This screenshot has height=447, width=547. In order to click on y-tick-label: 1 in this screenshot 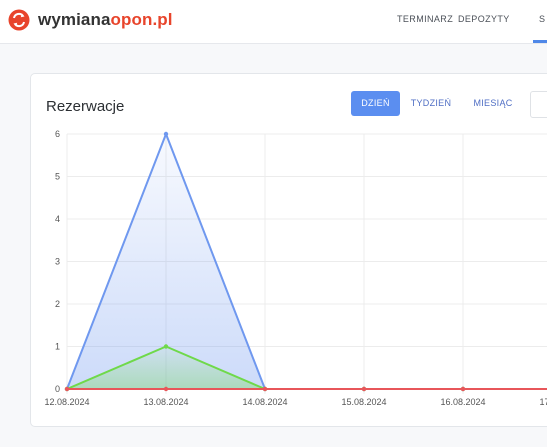, I will do `click(57, 347)`.